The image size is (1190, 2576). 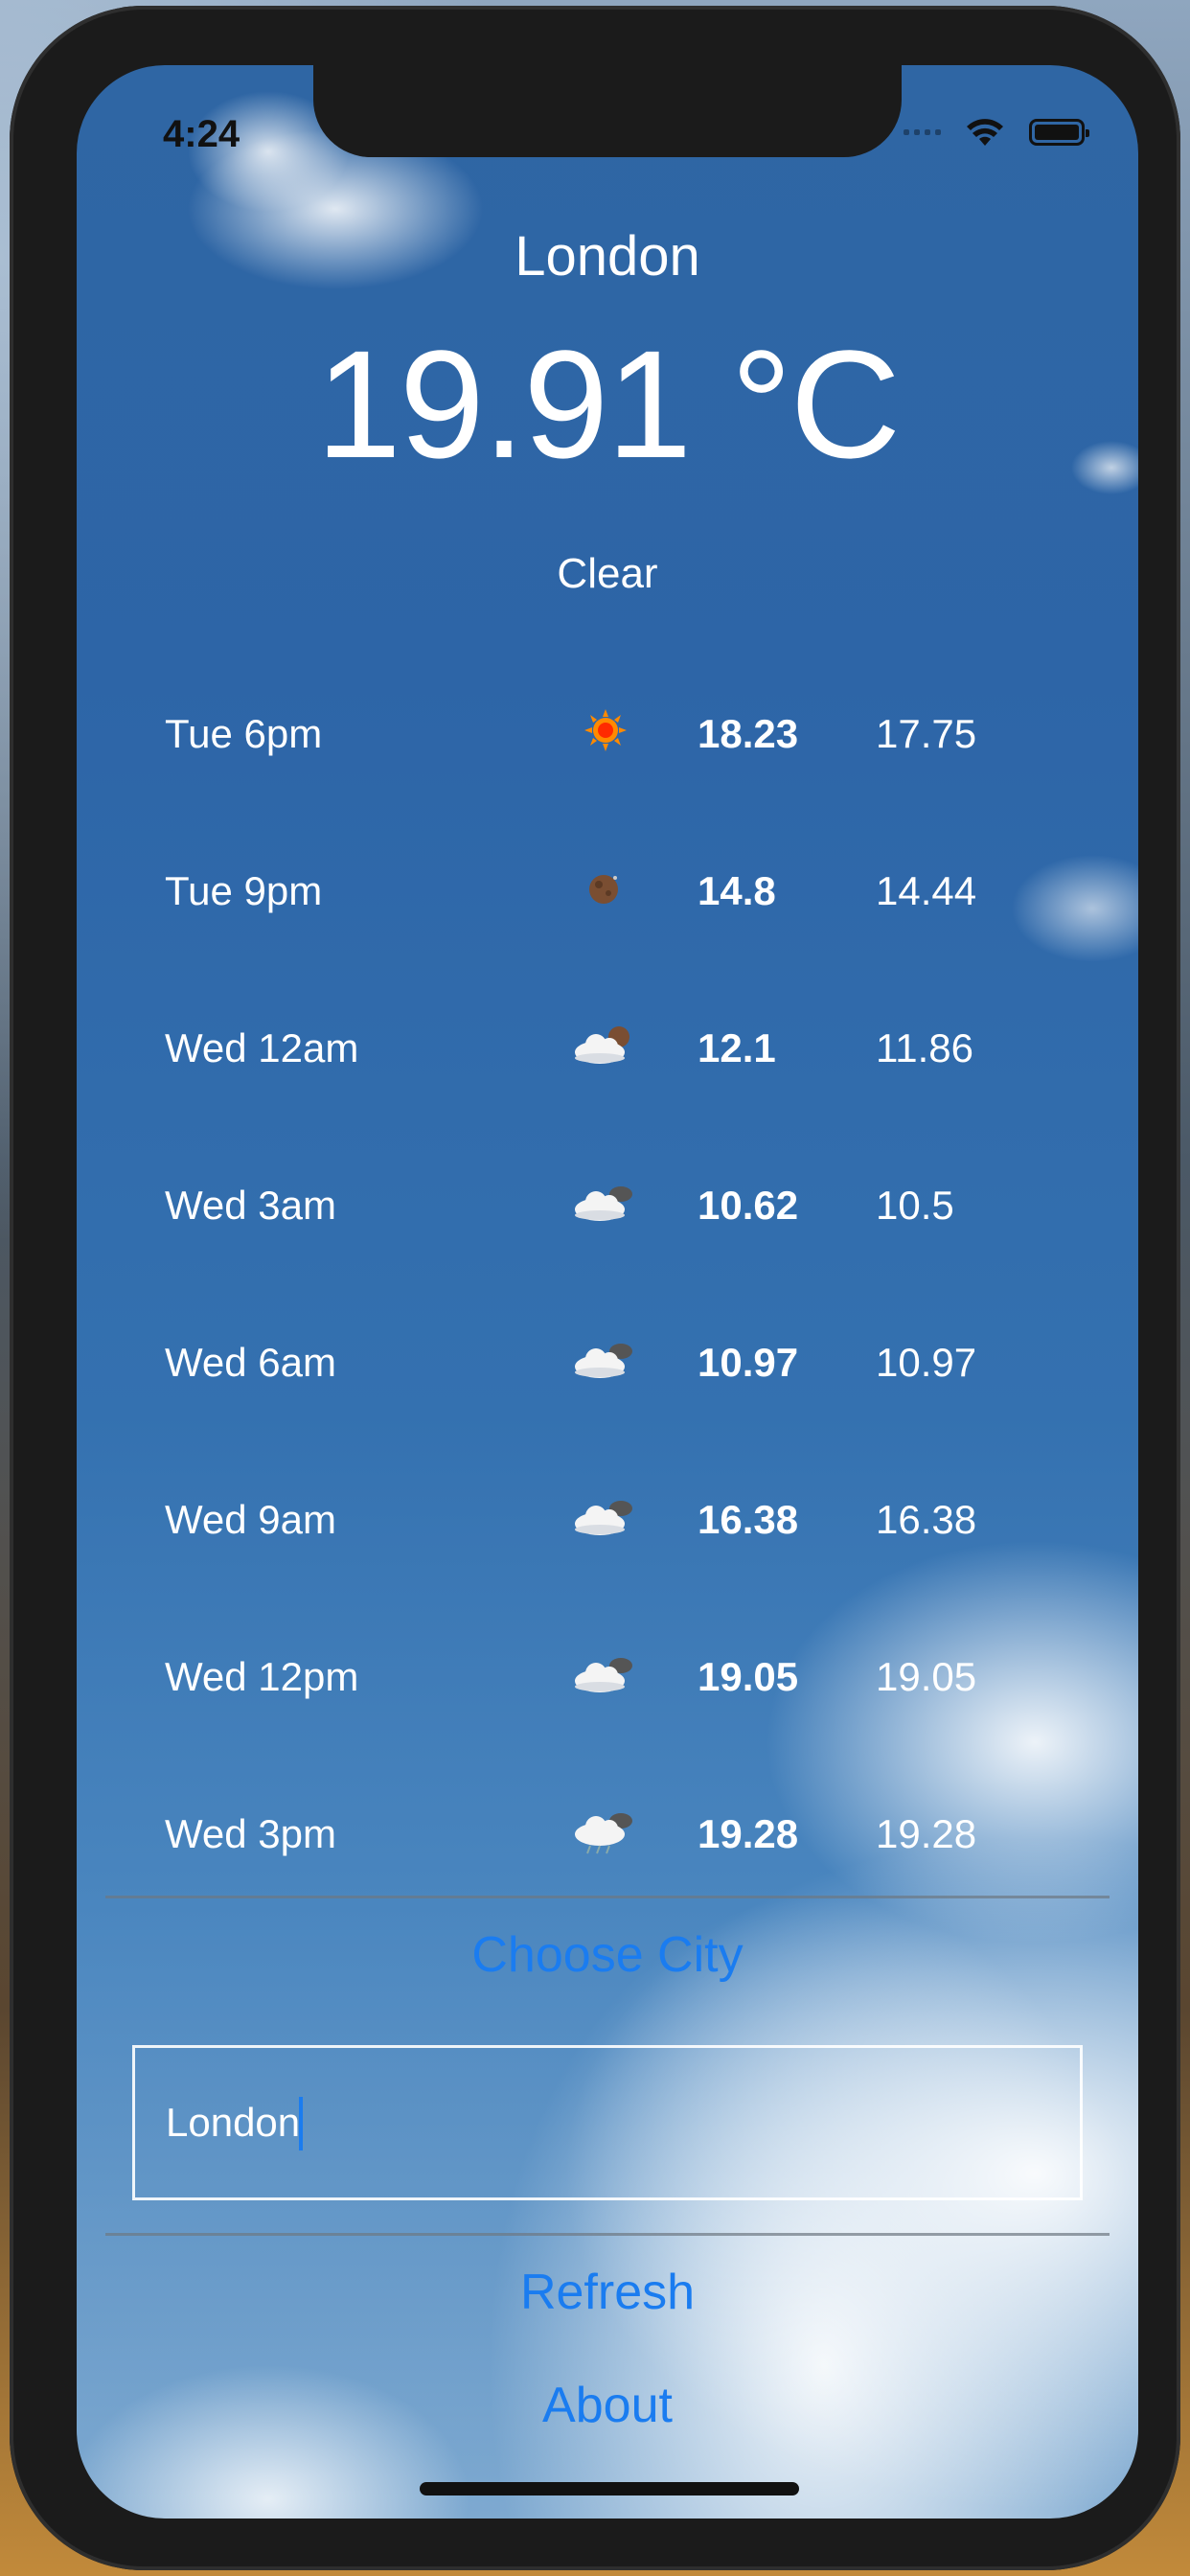 What do you see at coordinates (748, 1362) in the screenshot?
I see `forecast-high: 10.97` at bounding box center [748, 1362].